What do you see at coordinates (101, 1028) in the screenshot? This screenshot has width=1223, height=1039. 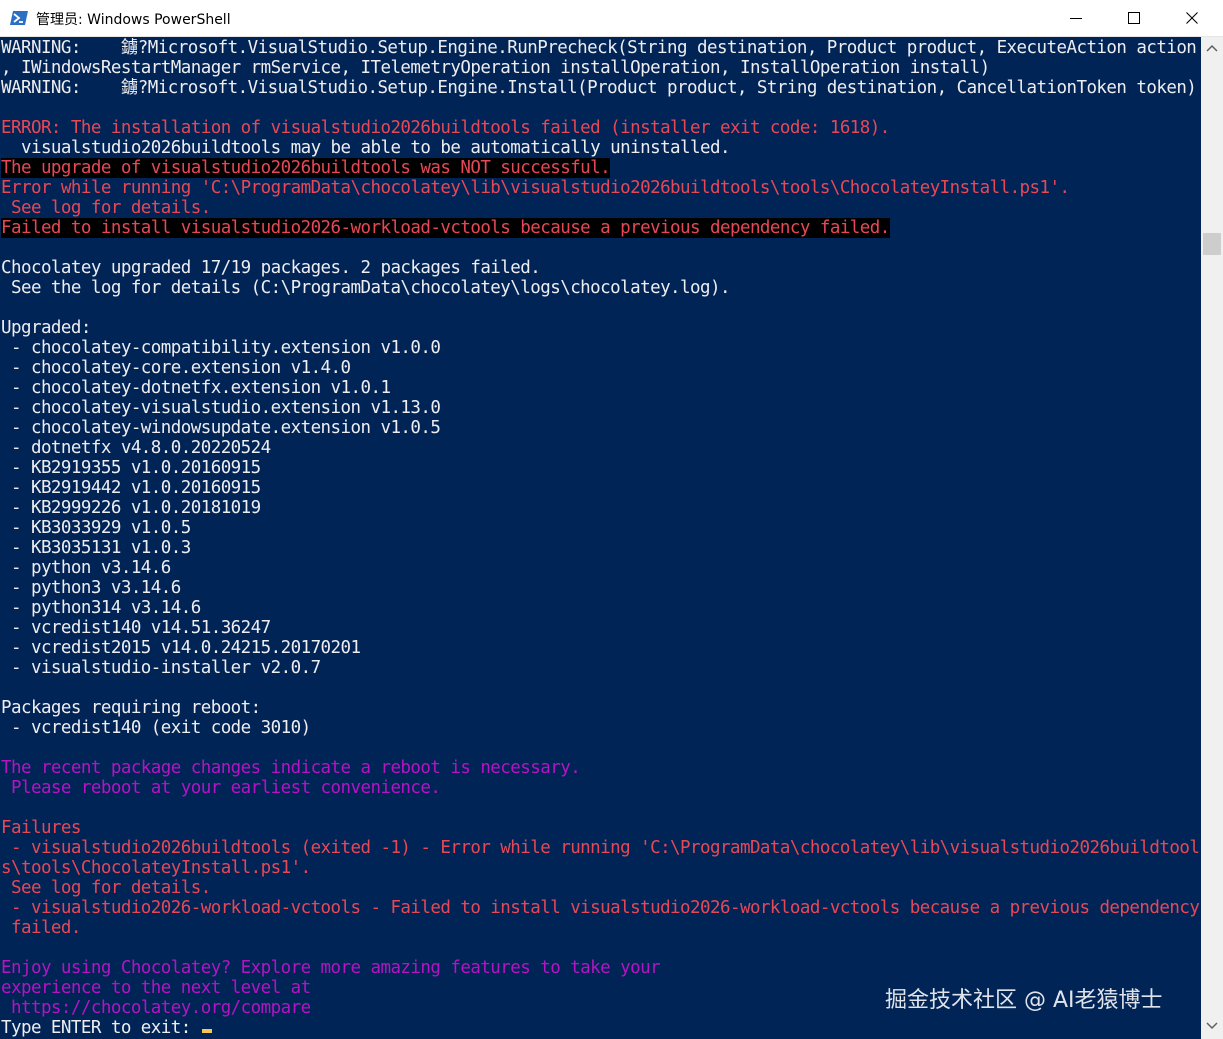 I see `console-line-text: Type ENTER to exit:` at bounding box center [101, 1028].